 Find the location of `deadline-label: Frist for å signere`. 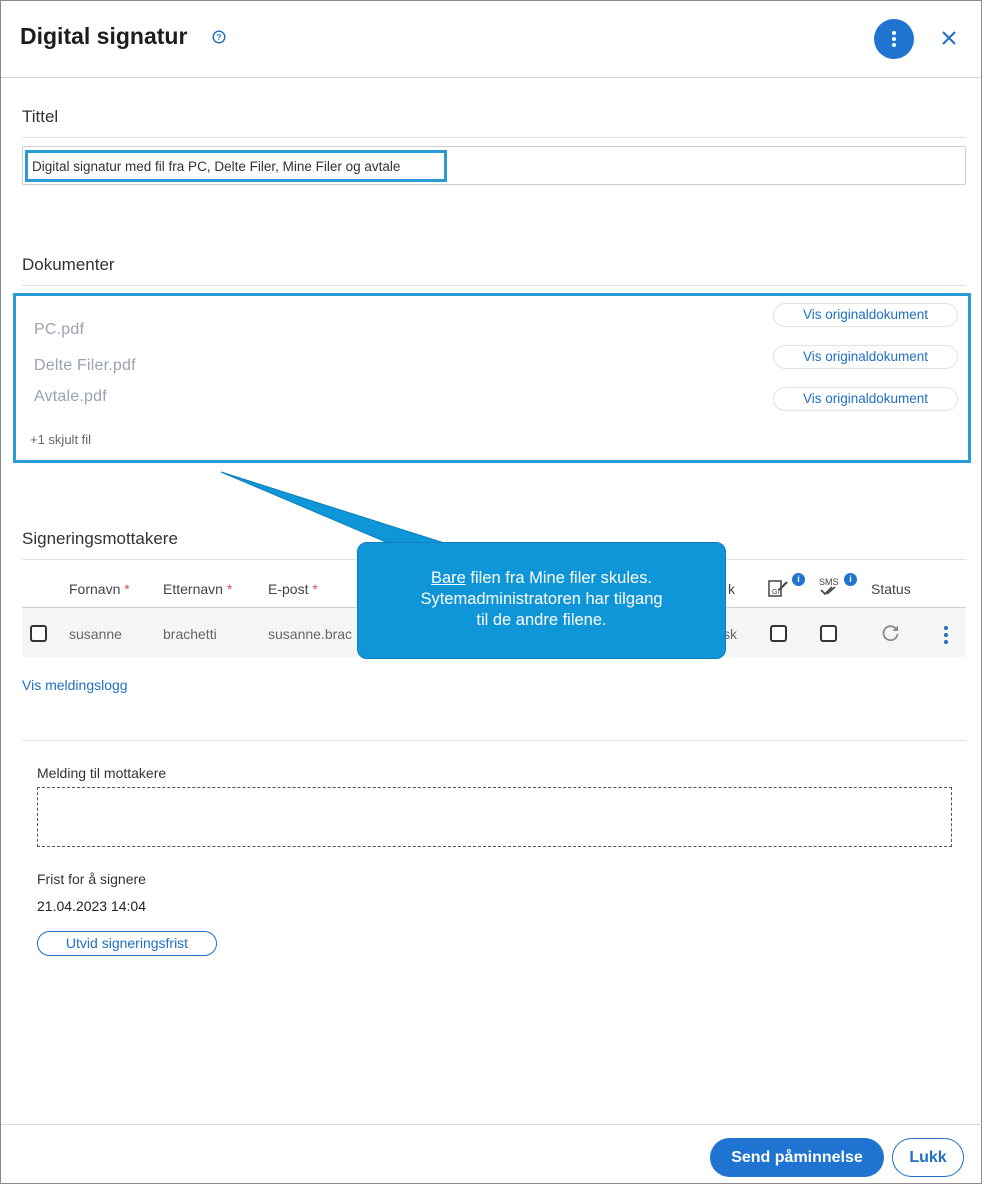

deadline-label: Frist for å signere is located at coordinates (91, 879).